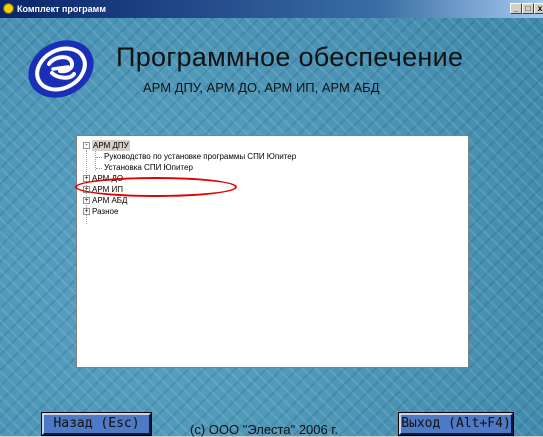 The height and width of the screenshot is (437, 543). Describe the element at coordinates (516, 8) in the screenshot. I see `minimize-button: _` at that location.